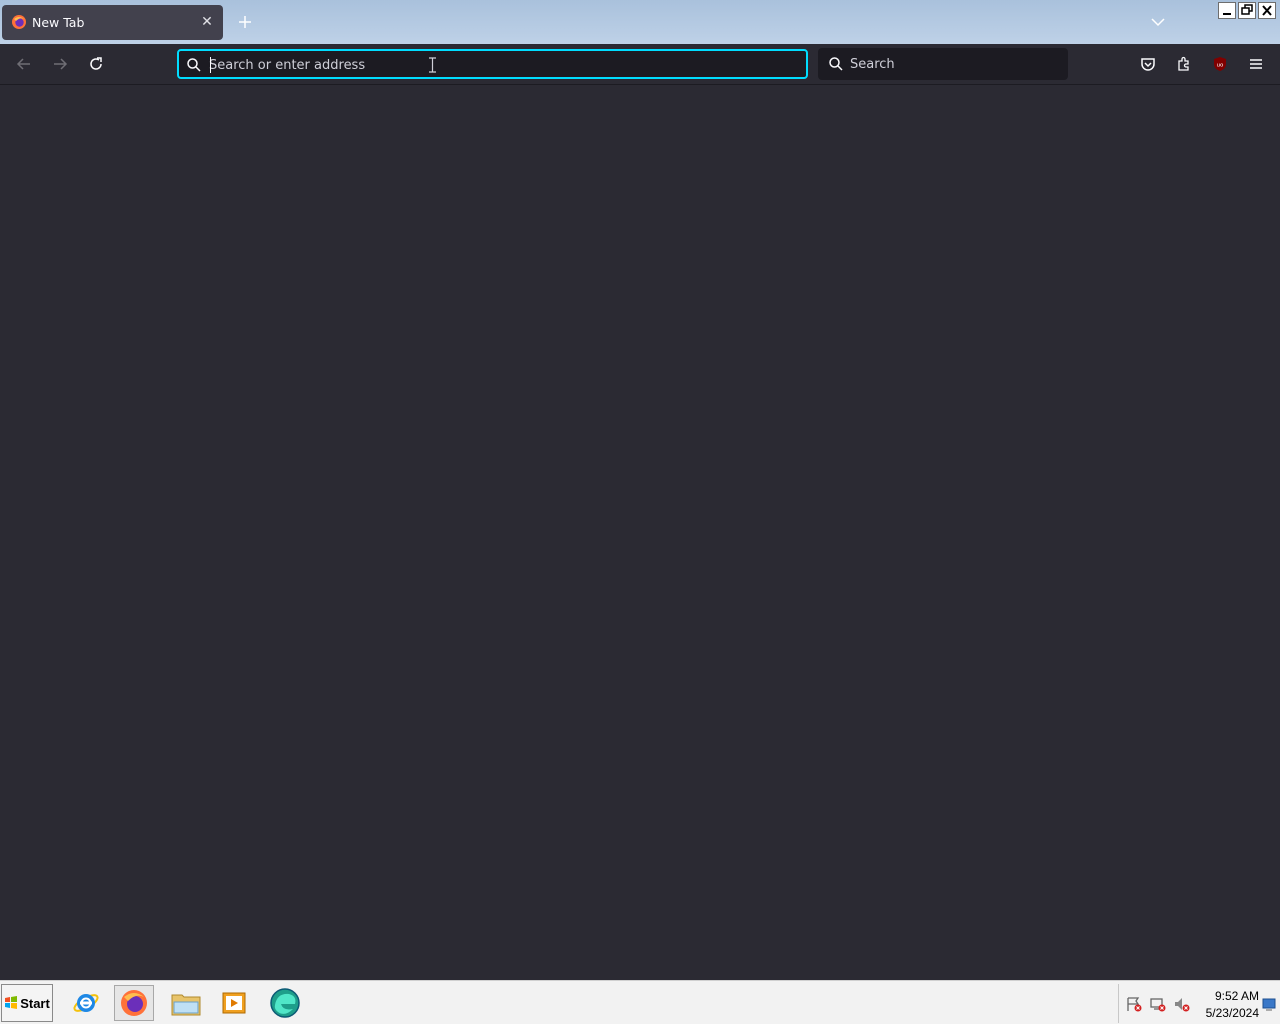 This screenshot has height=1024, width=1280. I want to click on tab-strip: New Tab ✕, so click(640, 22).